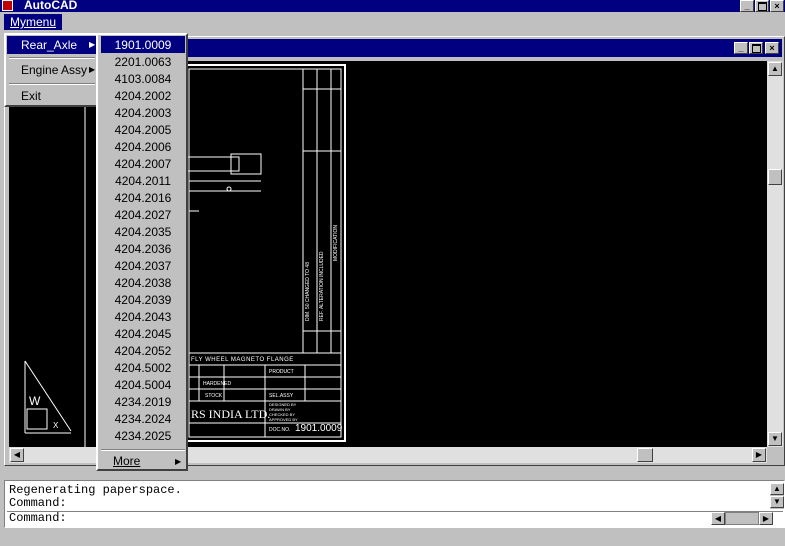 This screenshot has width=785, height=546. I want to click on menu-item-rear-axle-label: Rear_Axle, so click(49, 45).